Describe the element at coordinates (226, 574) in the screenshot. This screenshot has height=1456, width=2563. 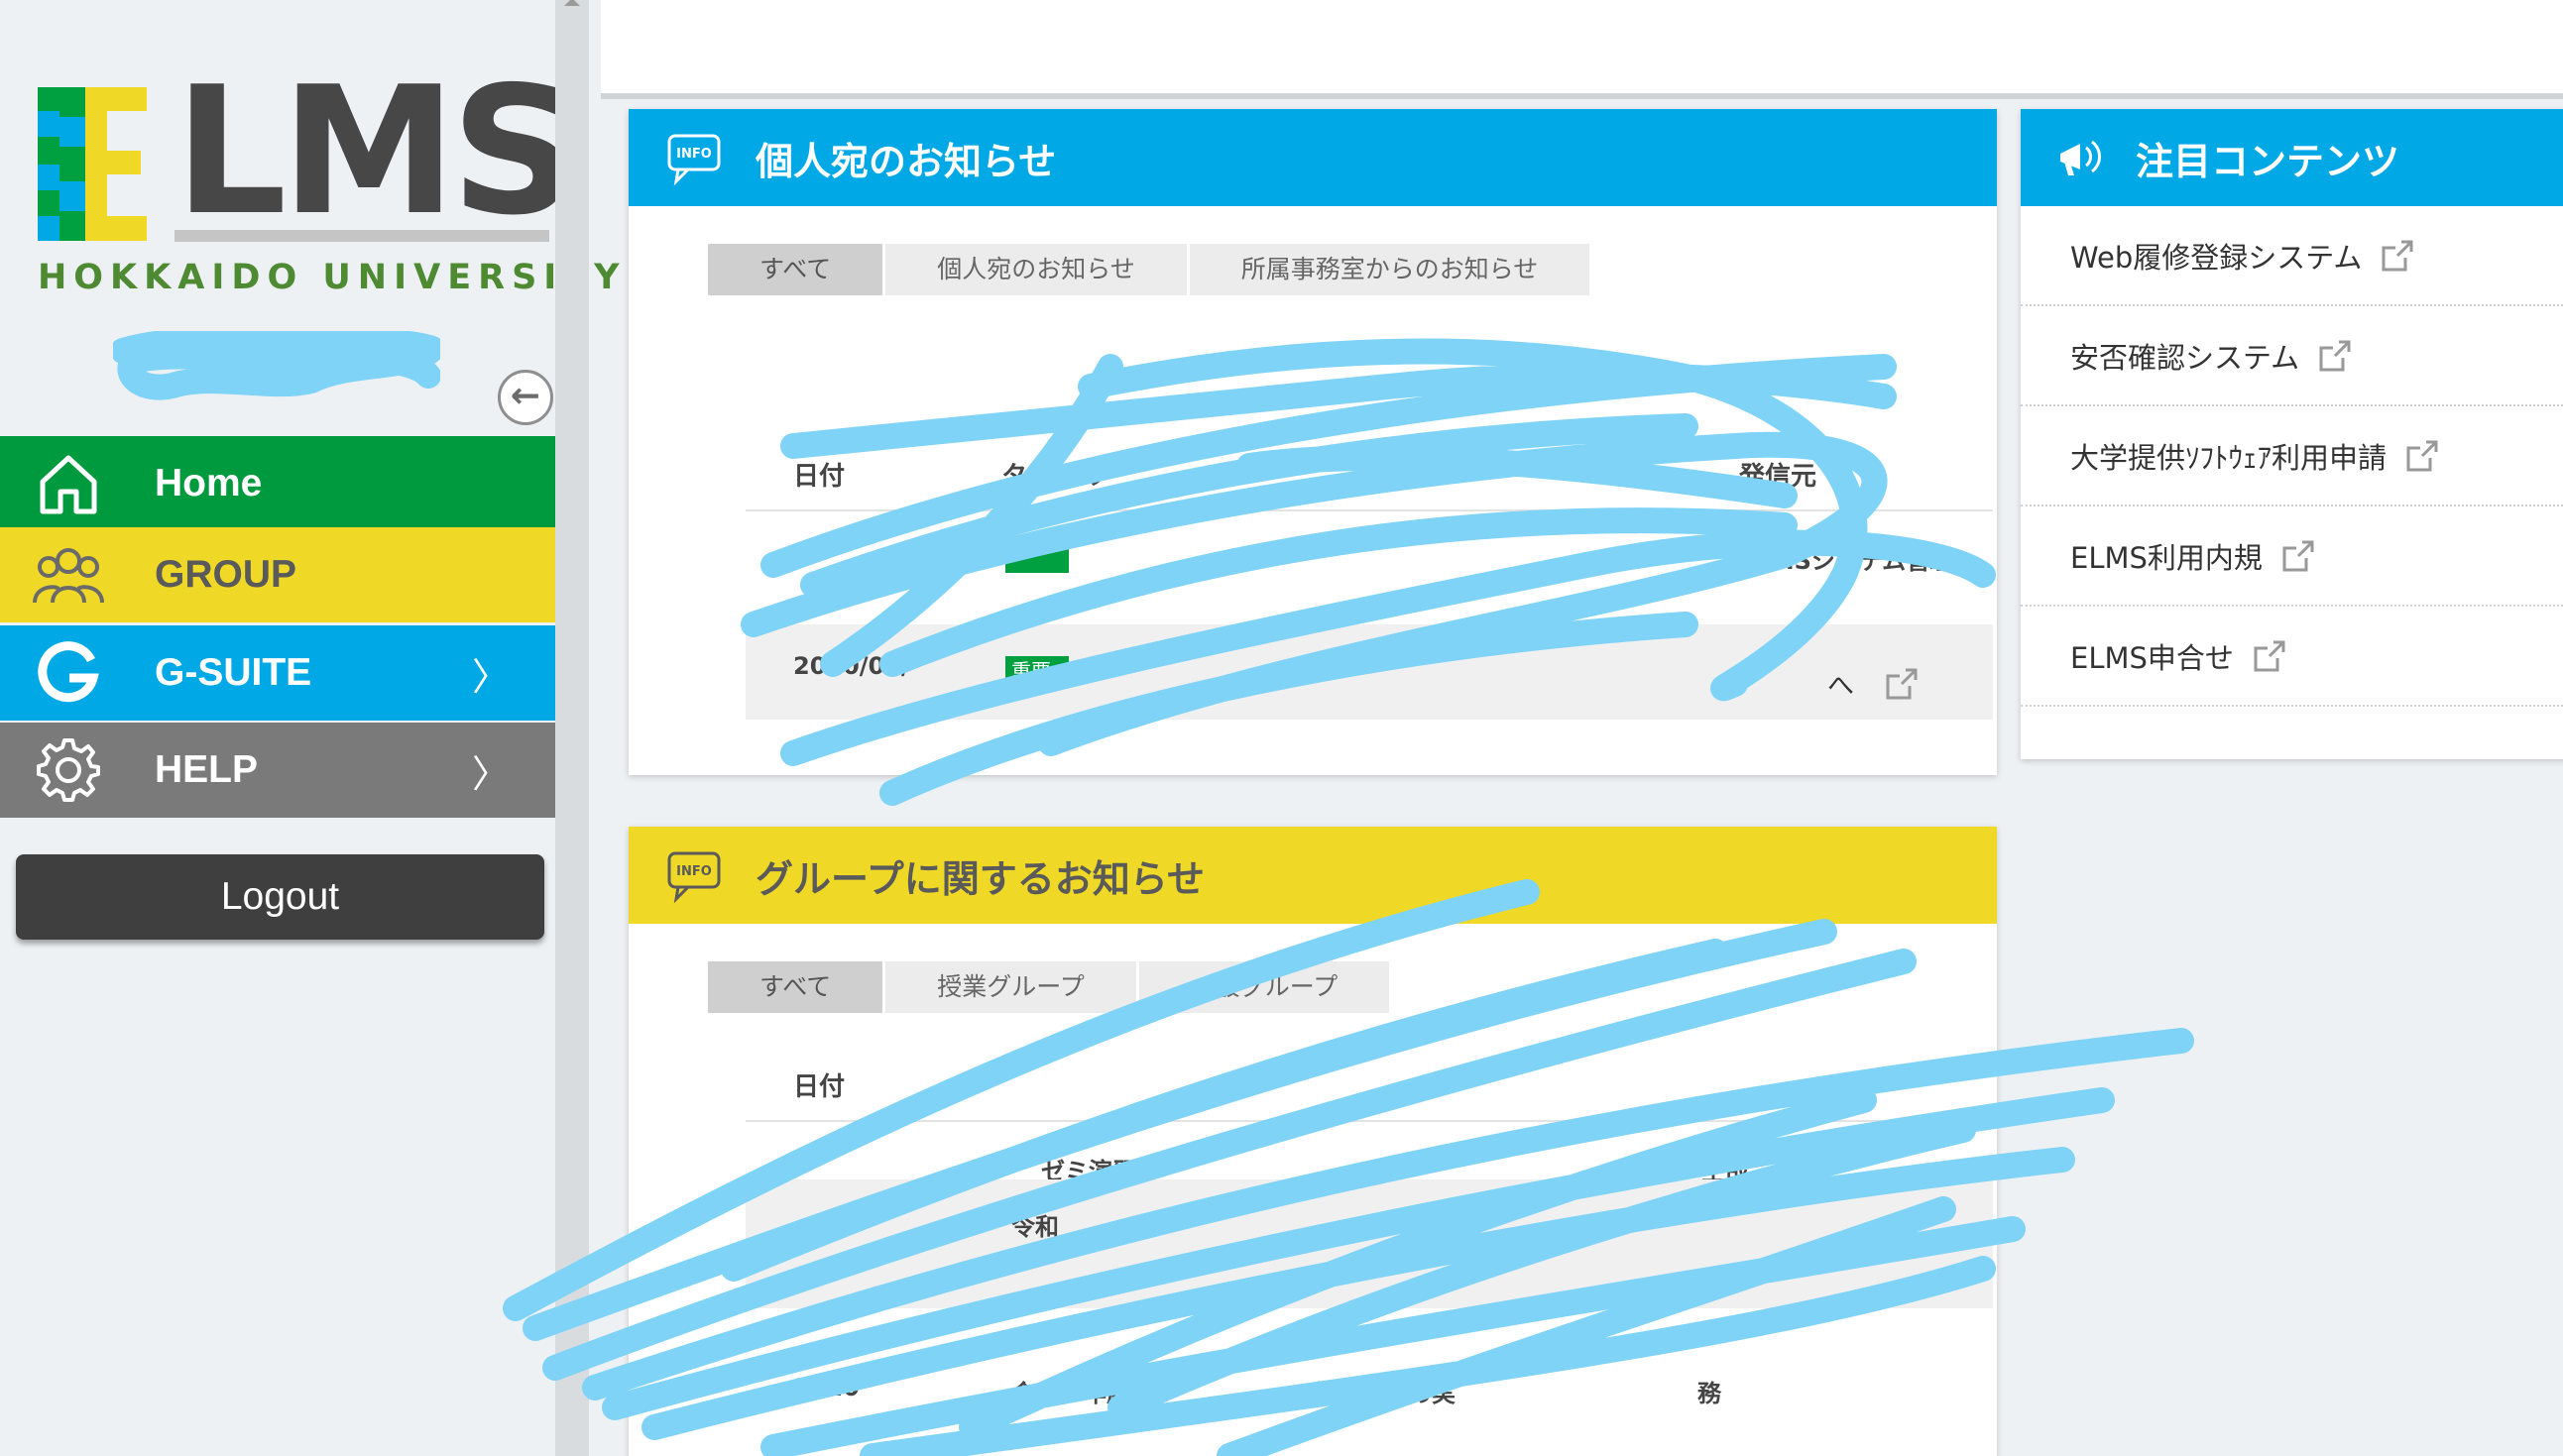
I see `nav-label-group: GROUP` at that location.